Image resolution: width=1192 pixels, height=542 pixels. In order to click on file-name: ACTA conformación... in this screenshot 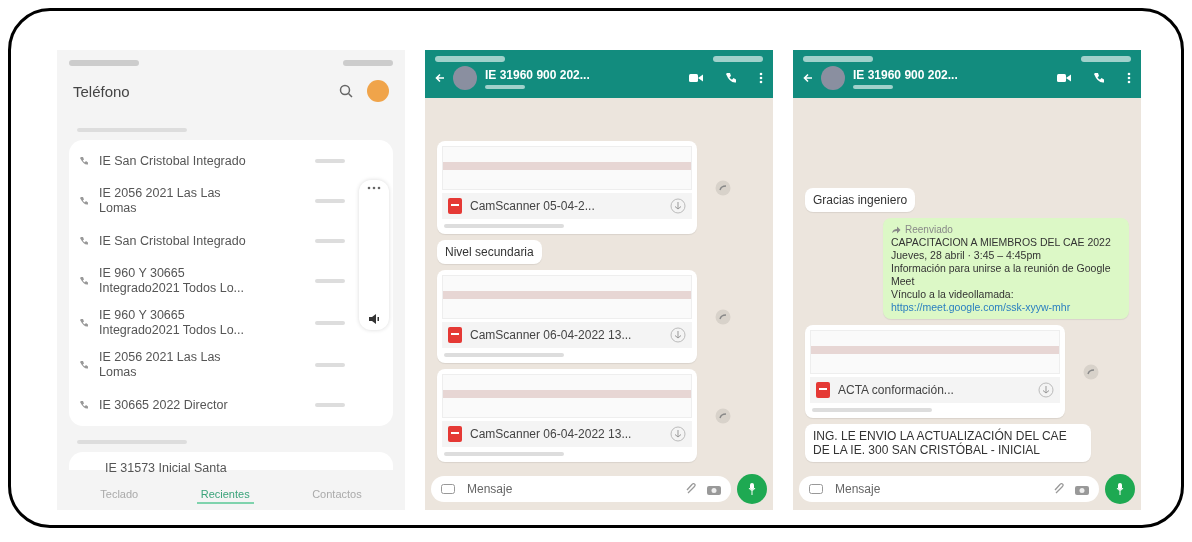, I will do `click(896, 390)`.